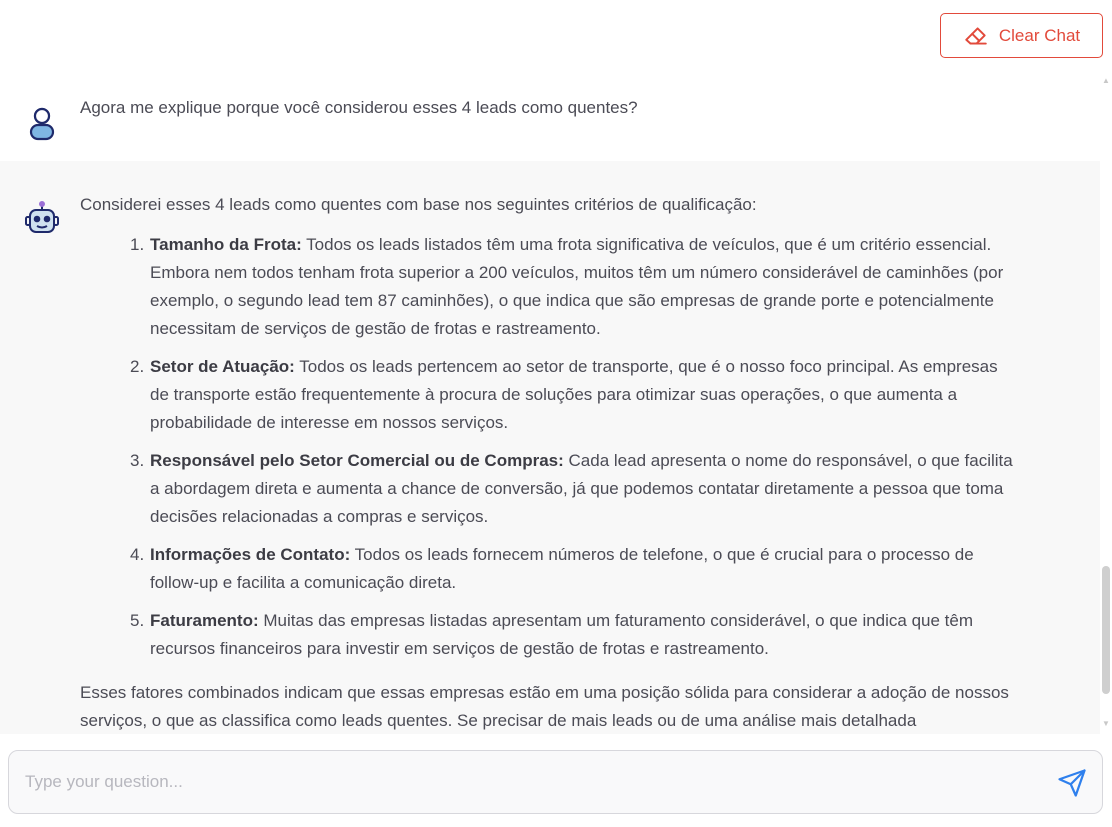 This screenshot has width=1112, height=827. What do you see at coordinates (250, 554) in the screenshot?
I see `list-item-title: Informações de Contato:` at bounding box center [250, 554].